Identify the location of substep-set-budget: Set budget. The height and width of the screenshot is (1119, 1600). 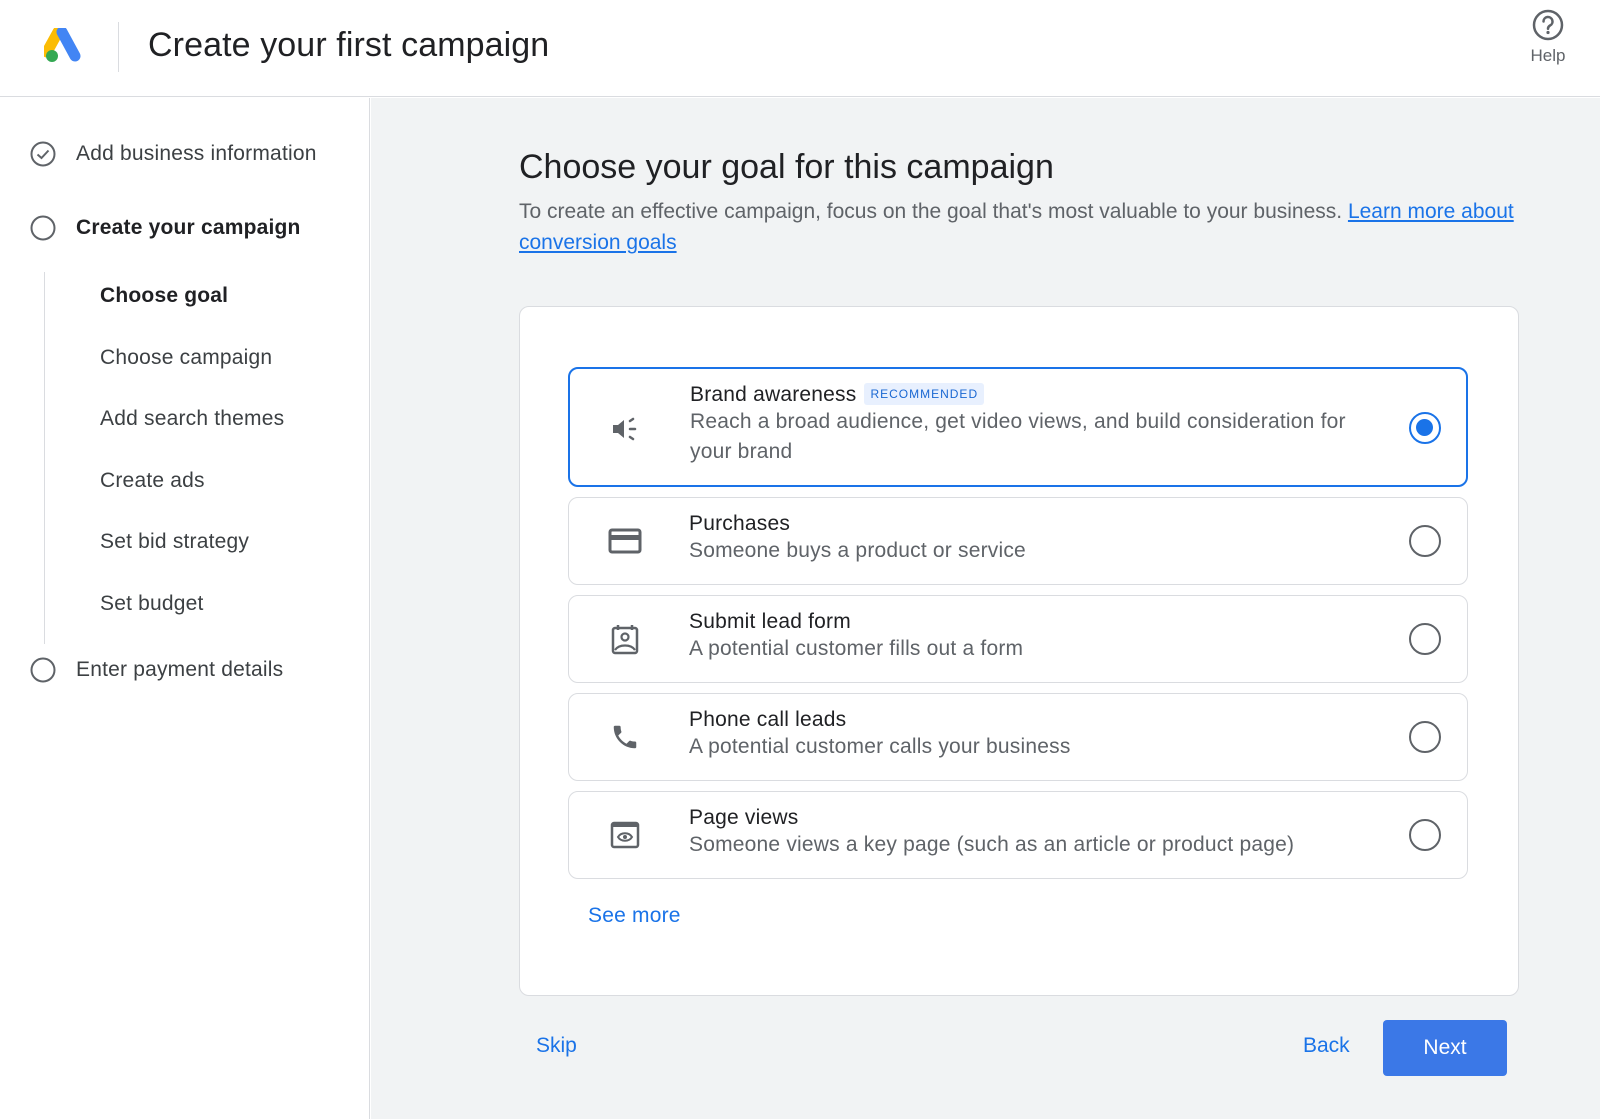
(152, 604).